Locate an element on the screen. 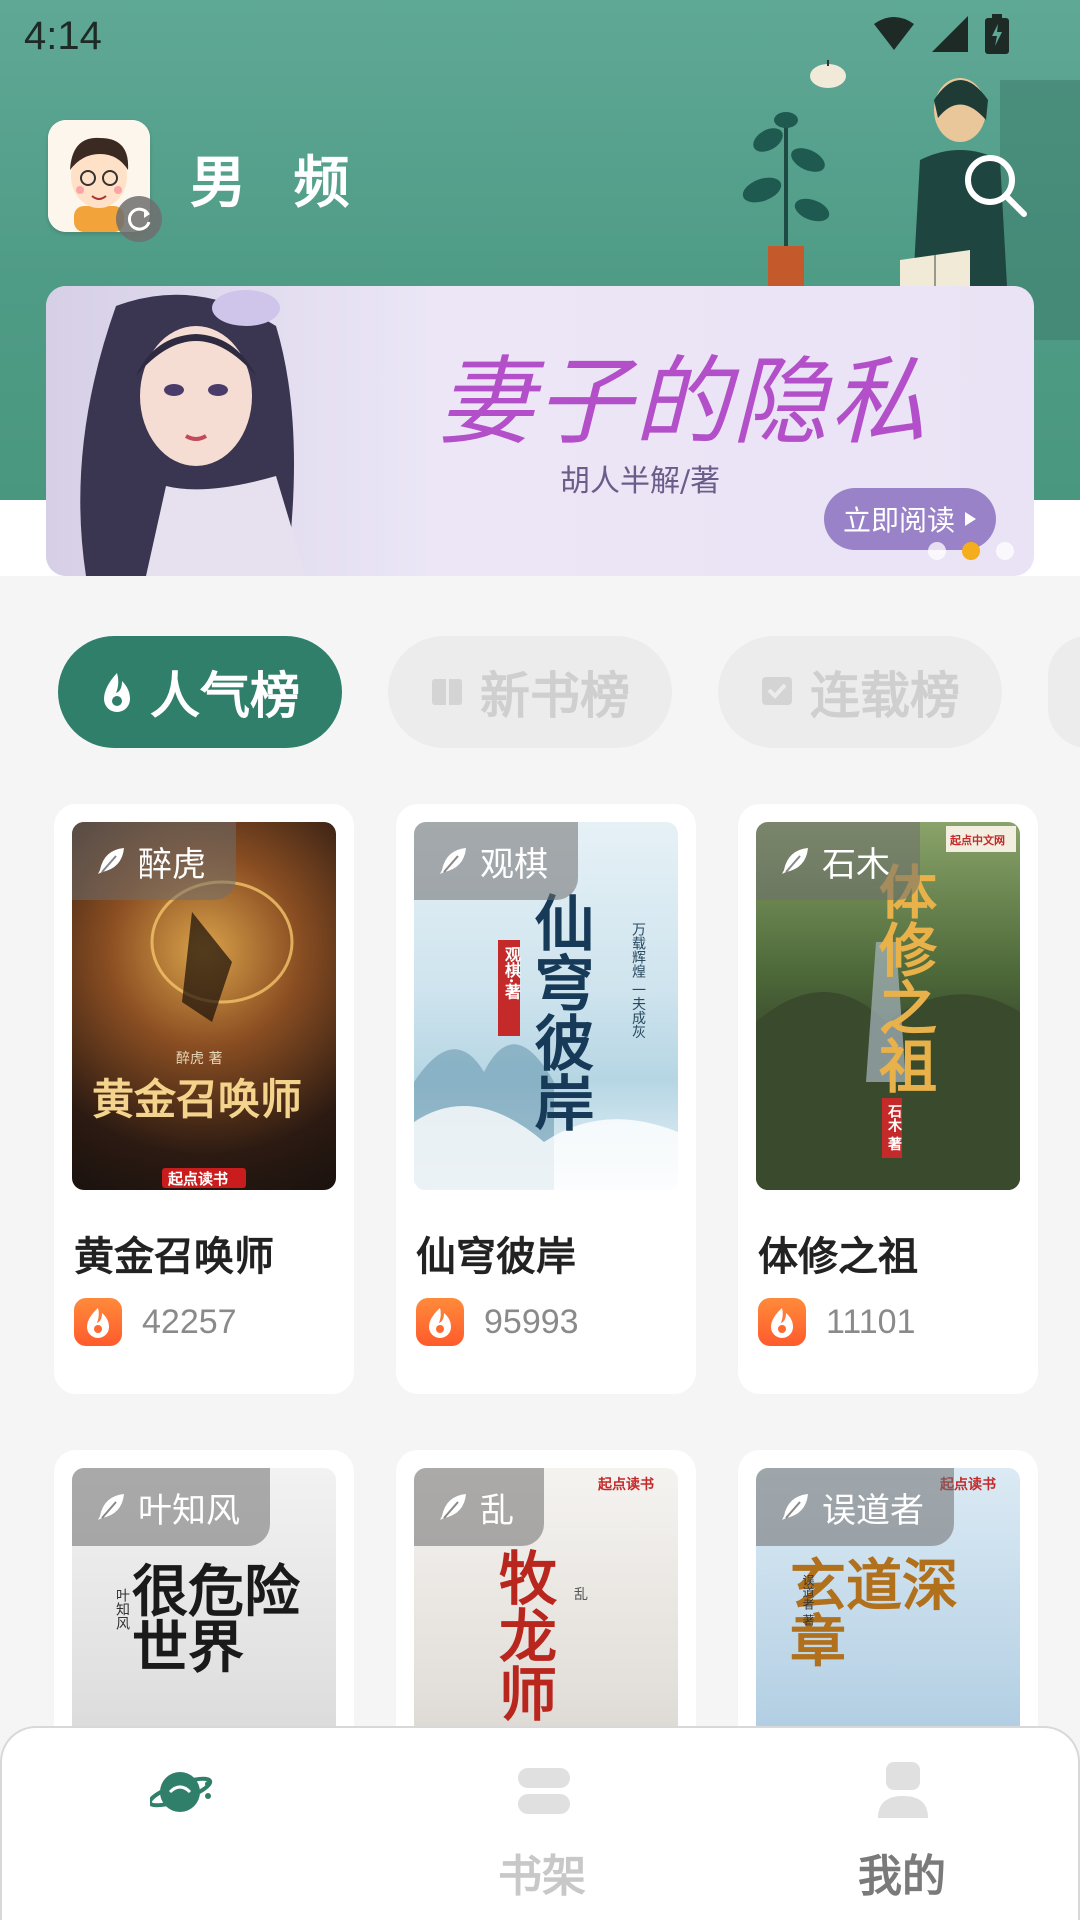 The width and height of the screenshot is (1080, 1920). author-tag: 乱 is located at coordinates (479, 1507).